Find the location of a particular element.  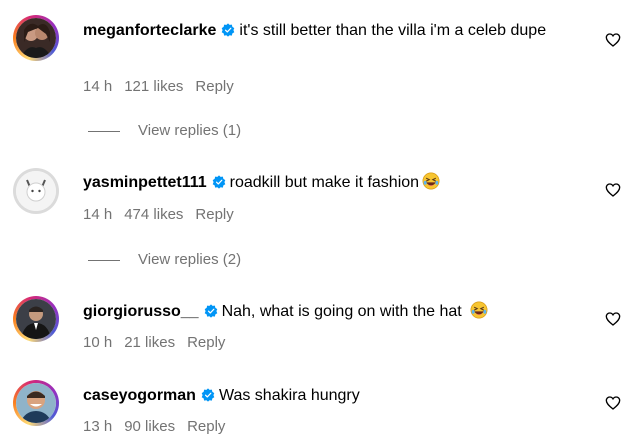

like-count: 21 likes is located at coordinates (149, 342).